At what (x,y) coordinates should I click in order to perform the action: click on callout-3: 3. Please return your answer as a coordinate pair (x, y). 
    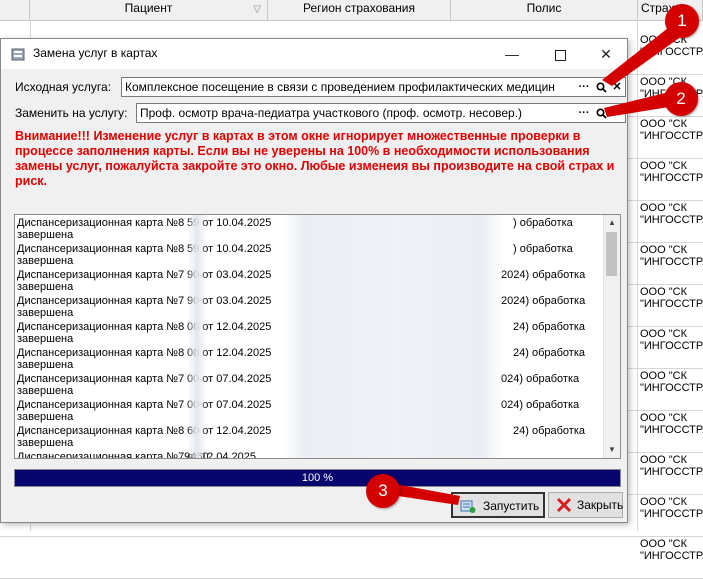
    Looking at the image, I should click on (383, 491).